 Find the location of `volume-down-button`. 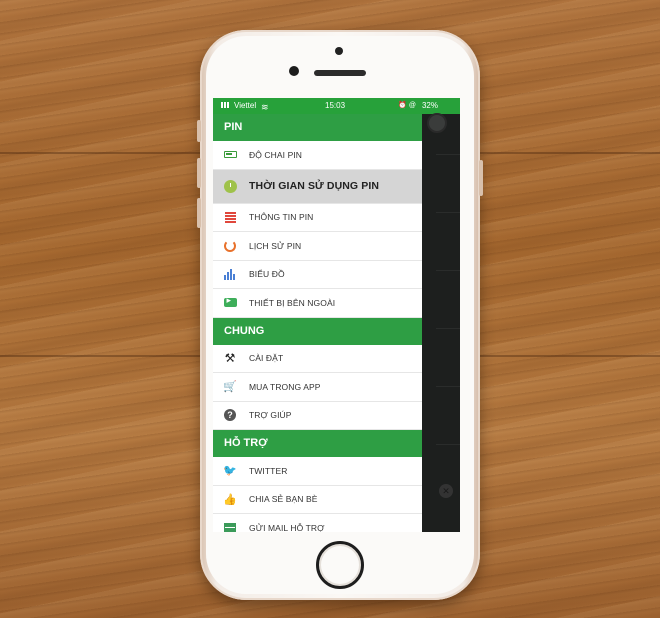

volume-down-button is located at coordinates (199, 213).